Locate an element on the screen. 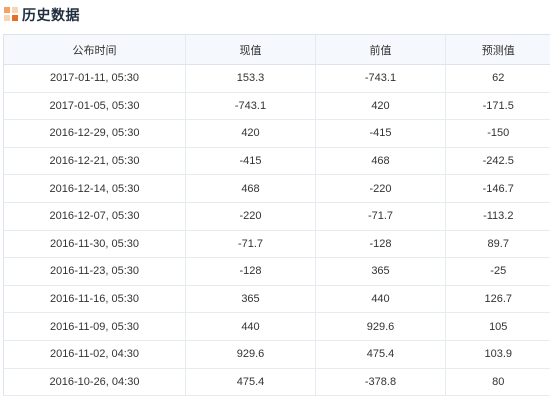 The width and height of the screenshot is (550, 400). cell-actual: -71.7 is located at coordinates (250, 244).